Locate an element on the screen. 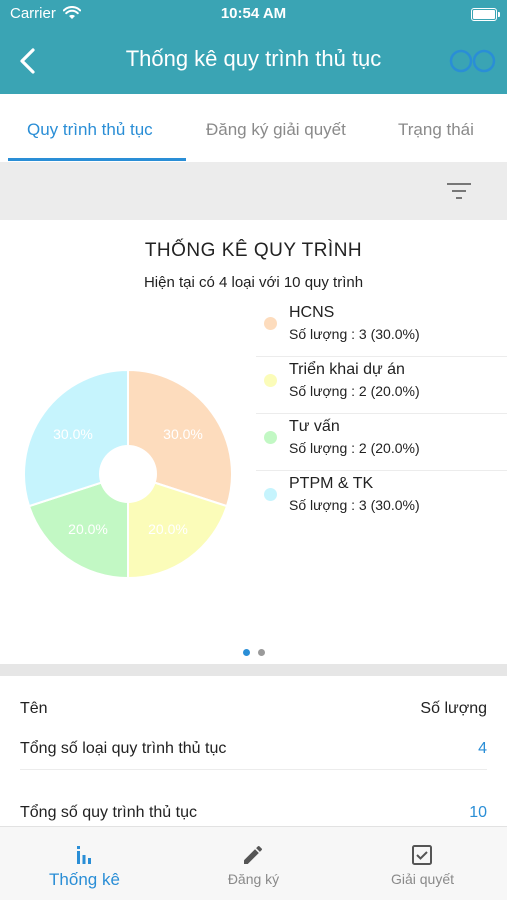  pencil-icon is located at coordinates (253, 854).